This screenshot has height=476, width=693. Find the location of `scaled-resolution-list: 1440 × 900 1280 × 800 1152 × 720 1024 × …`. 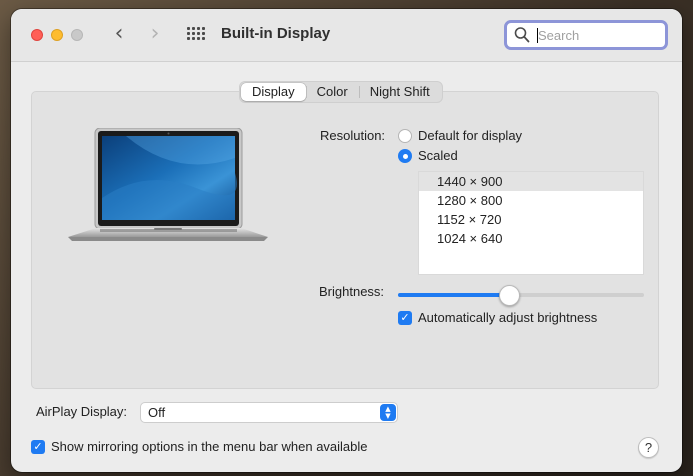

scaled-resolution-list: 1440 × 900 1280 × 800 1152 × 720 1024 × … is located at coordinates (531, 223).